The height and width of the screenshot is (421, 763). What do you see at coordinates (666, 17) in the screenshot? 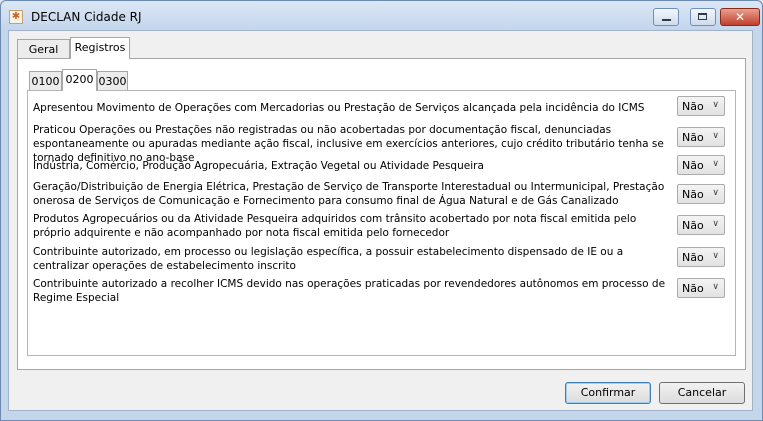
I see `minimize-button` at bounding box center [666, 17].